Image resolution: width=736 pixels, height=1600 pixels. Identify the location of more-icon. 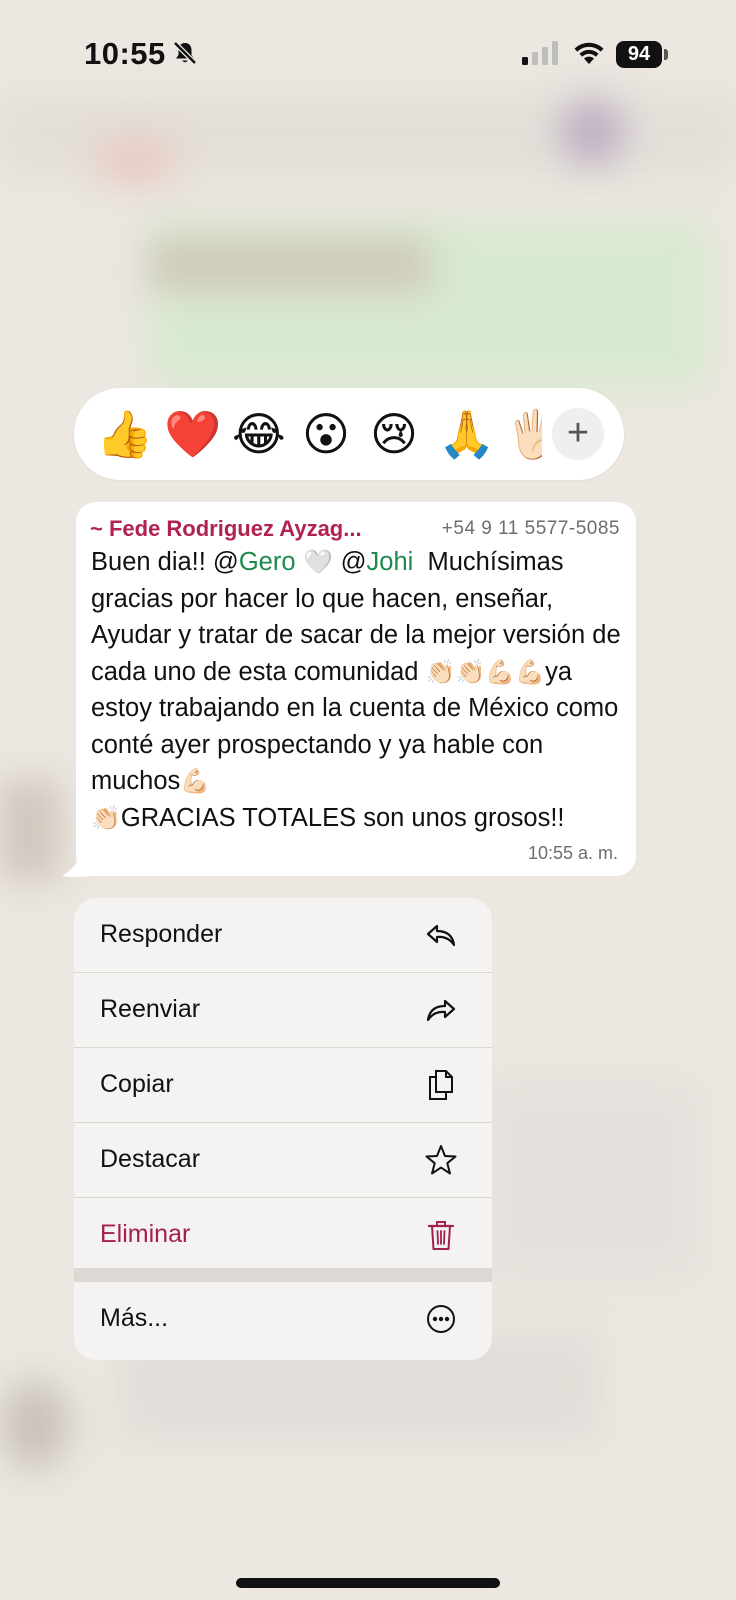
(441, 1319).